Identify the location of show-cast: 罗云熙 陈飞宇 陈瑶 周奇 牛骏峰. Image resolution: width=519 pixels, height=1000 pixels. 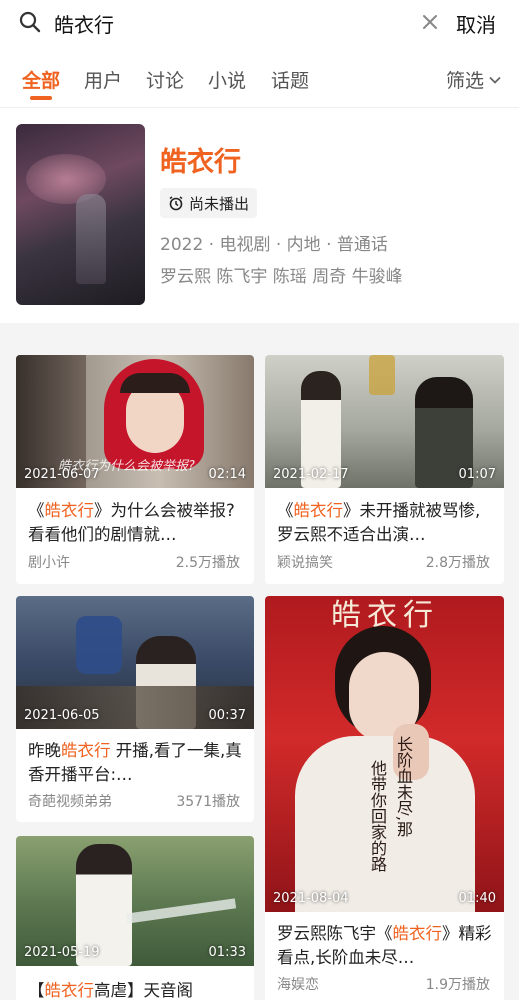
(281, 277).